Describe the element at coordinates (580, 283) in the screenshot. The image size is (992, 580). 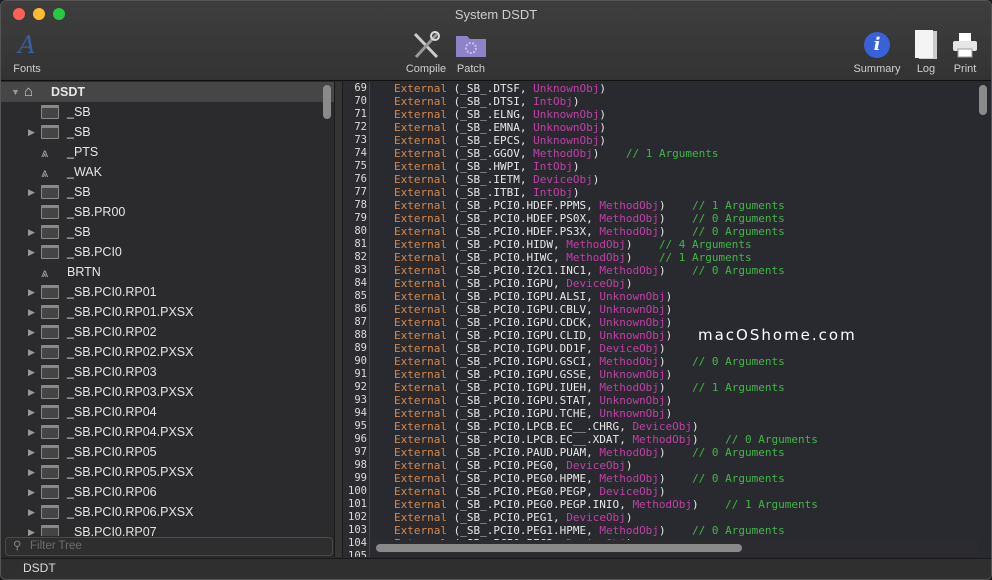
I see `code-line: 84 External (_SB_.PCI0.IGPU, DeviceObj)` at that location.